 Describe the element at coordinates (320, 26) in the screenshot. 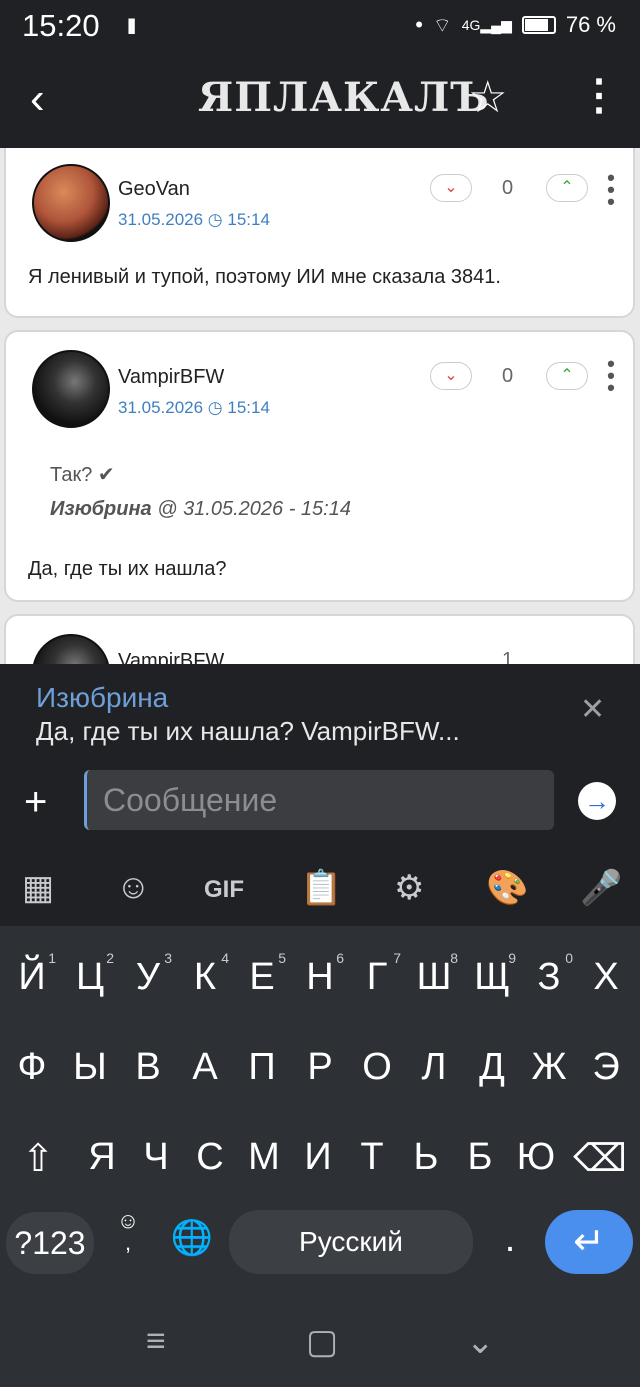

I see `status-bar: 15:20 II • ⌔ 4G▂▄▆ 76 %` at that location.